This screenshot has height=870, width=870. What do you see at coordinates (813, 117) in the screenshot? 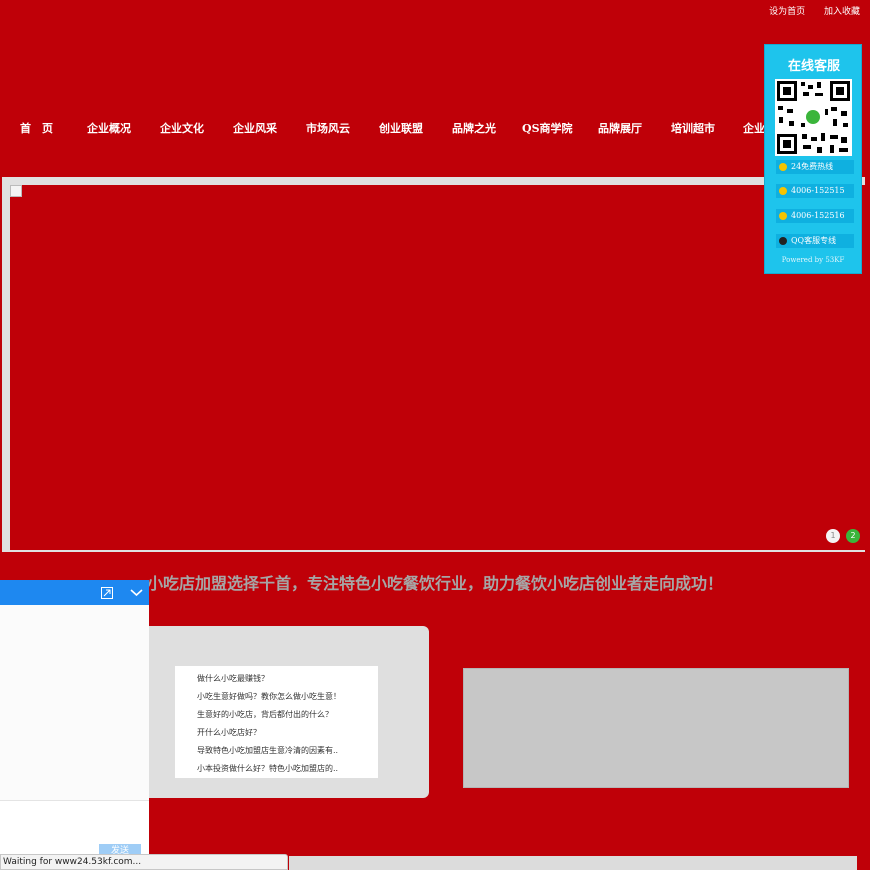
I see `qr-code-icon` at bounding box center [813, 117].